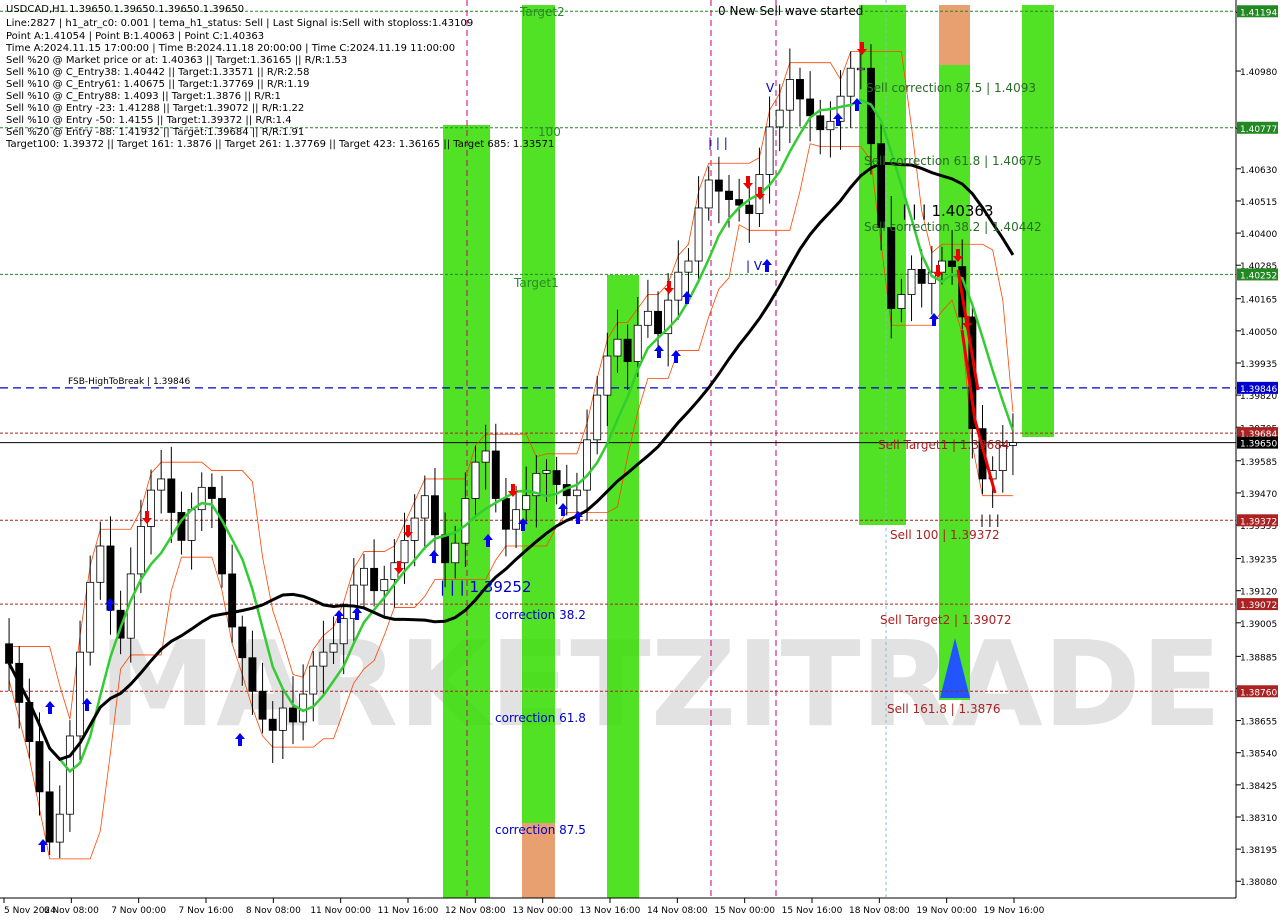  Describe the element at coordinates (1014, 911) in the screenshot. I see `x-tick-label-15: 19 Nov 16:00` at that location.